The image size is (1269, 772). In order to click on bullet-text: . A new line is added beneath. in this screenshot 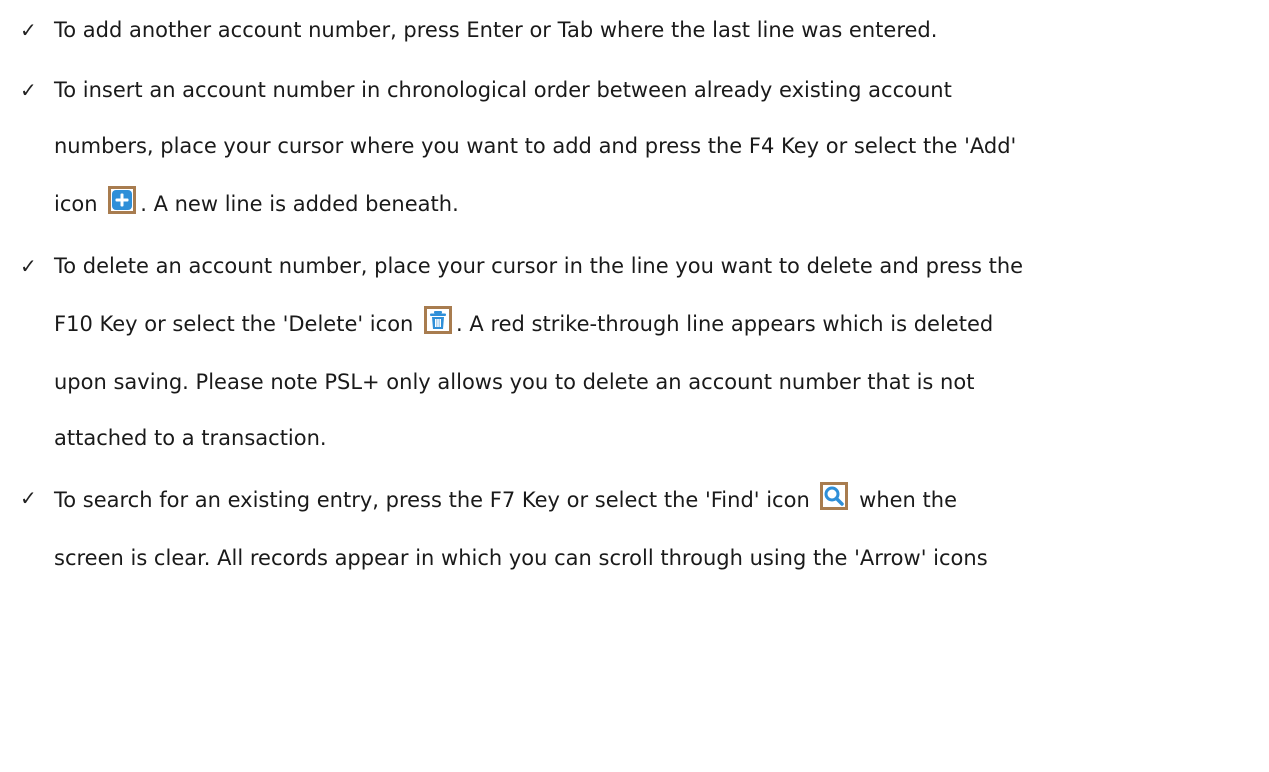, I will do `click(299, 204)`.